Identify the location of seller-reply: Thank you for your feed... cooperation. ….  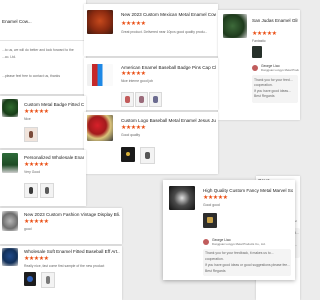
(275, 89).